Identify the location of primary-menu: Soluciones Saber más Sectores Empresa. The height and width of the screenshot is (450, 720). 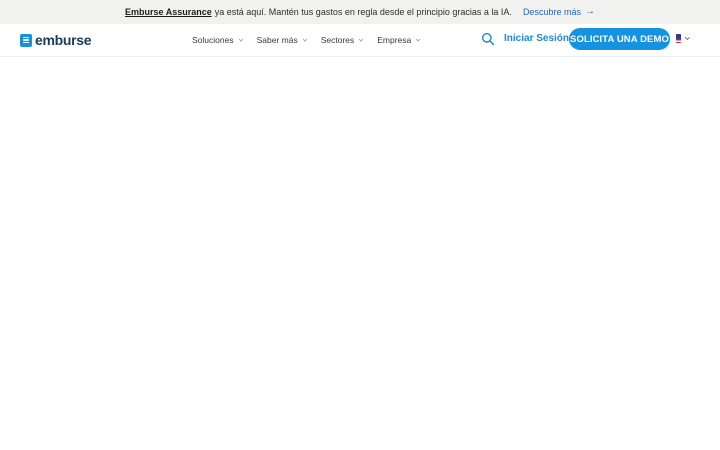
(306, 40).